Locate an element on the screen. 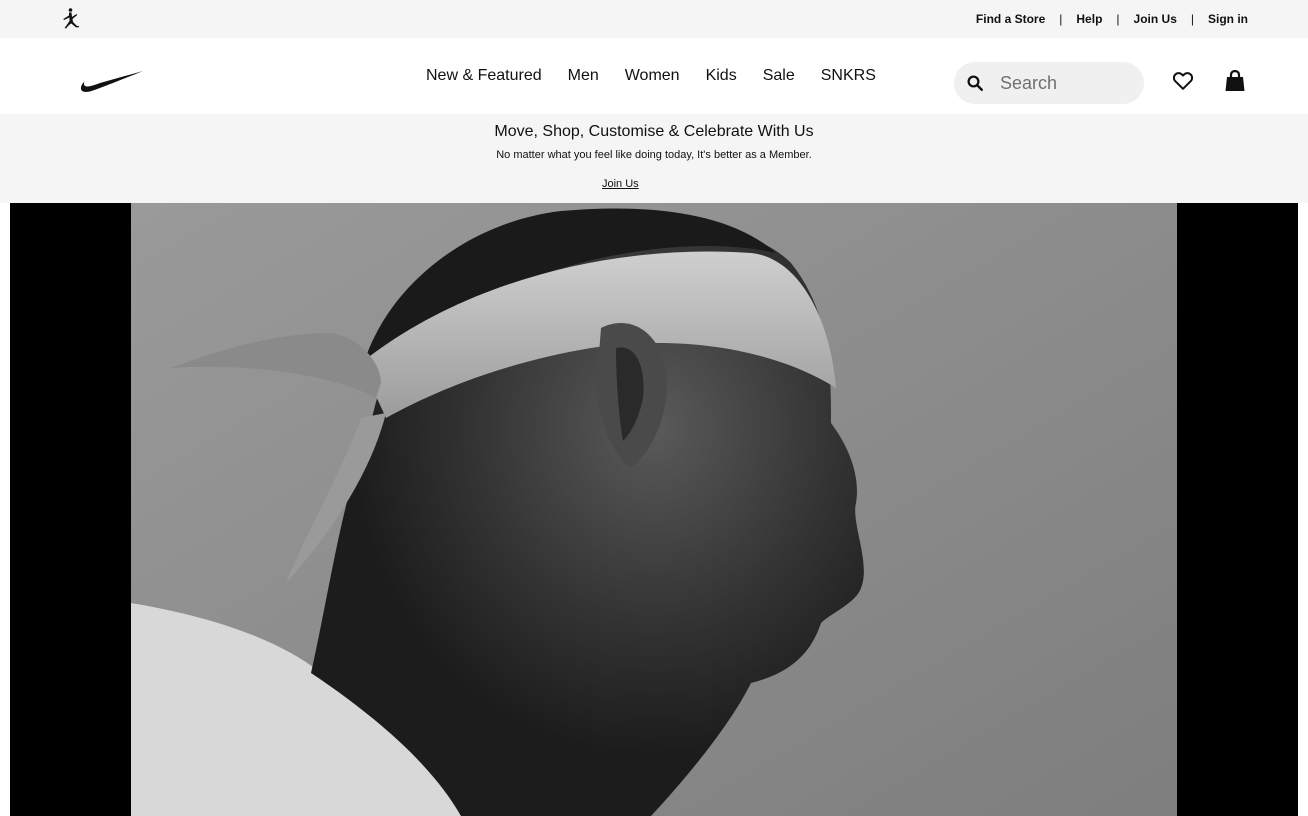  search-icon is located at coordinates (975, 83).